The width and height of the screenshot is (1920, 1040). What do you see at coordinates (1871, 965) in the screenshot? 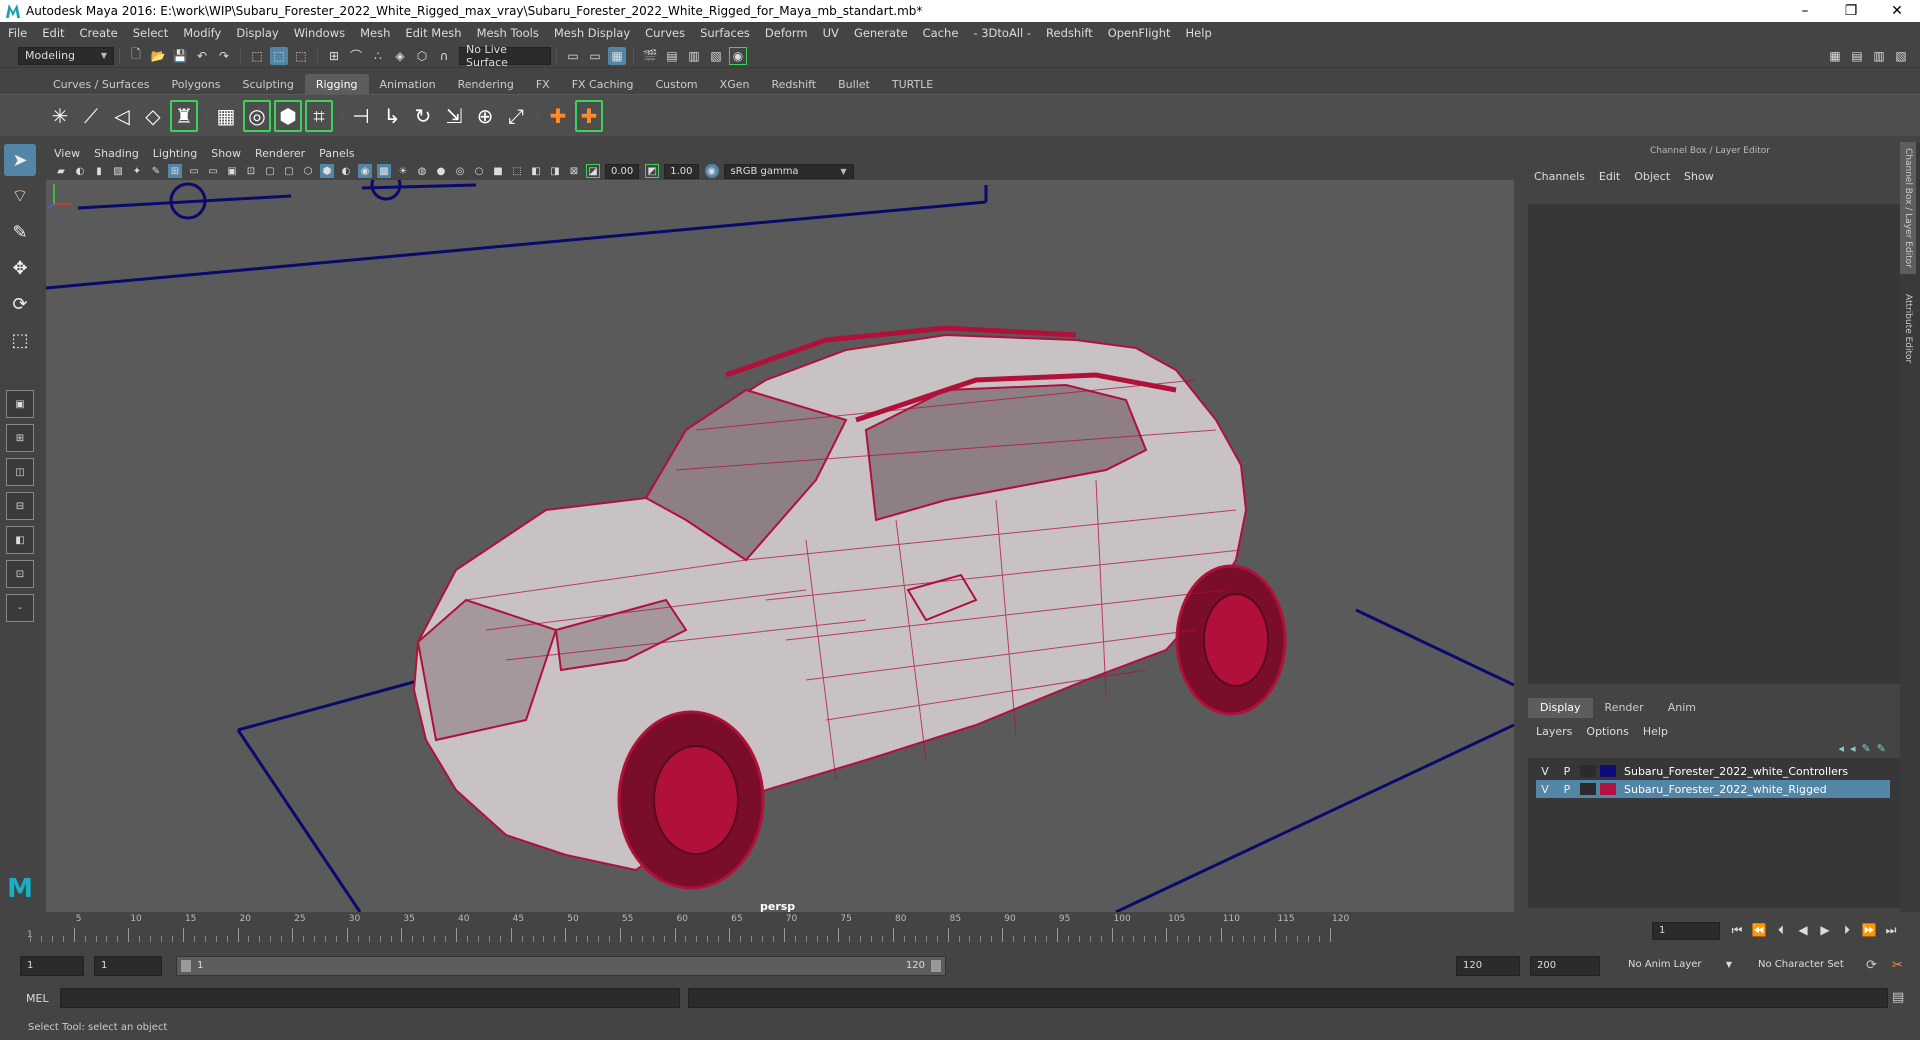
I see `auto-key-icon: ⟳` at bounding box center [1871, 965].